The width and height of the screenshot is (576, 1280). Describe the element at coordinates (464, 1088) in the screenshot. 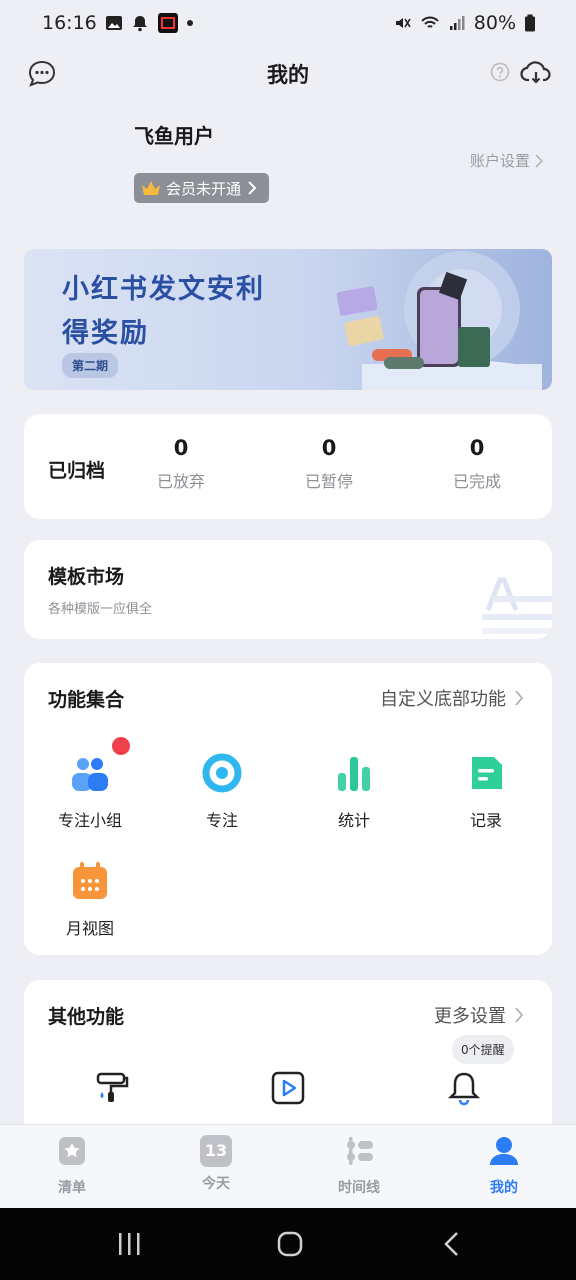

I see `bell-icon` at that location.